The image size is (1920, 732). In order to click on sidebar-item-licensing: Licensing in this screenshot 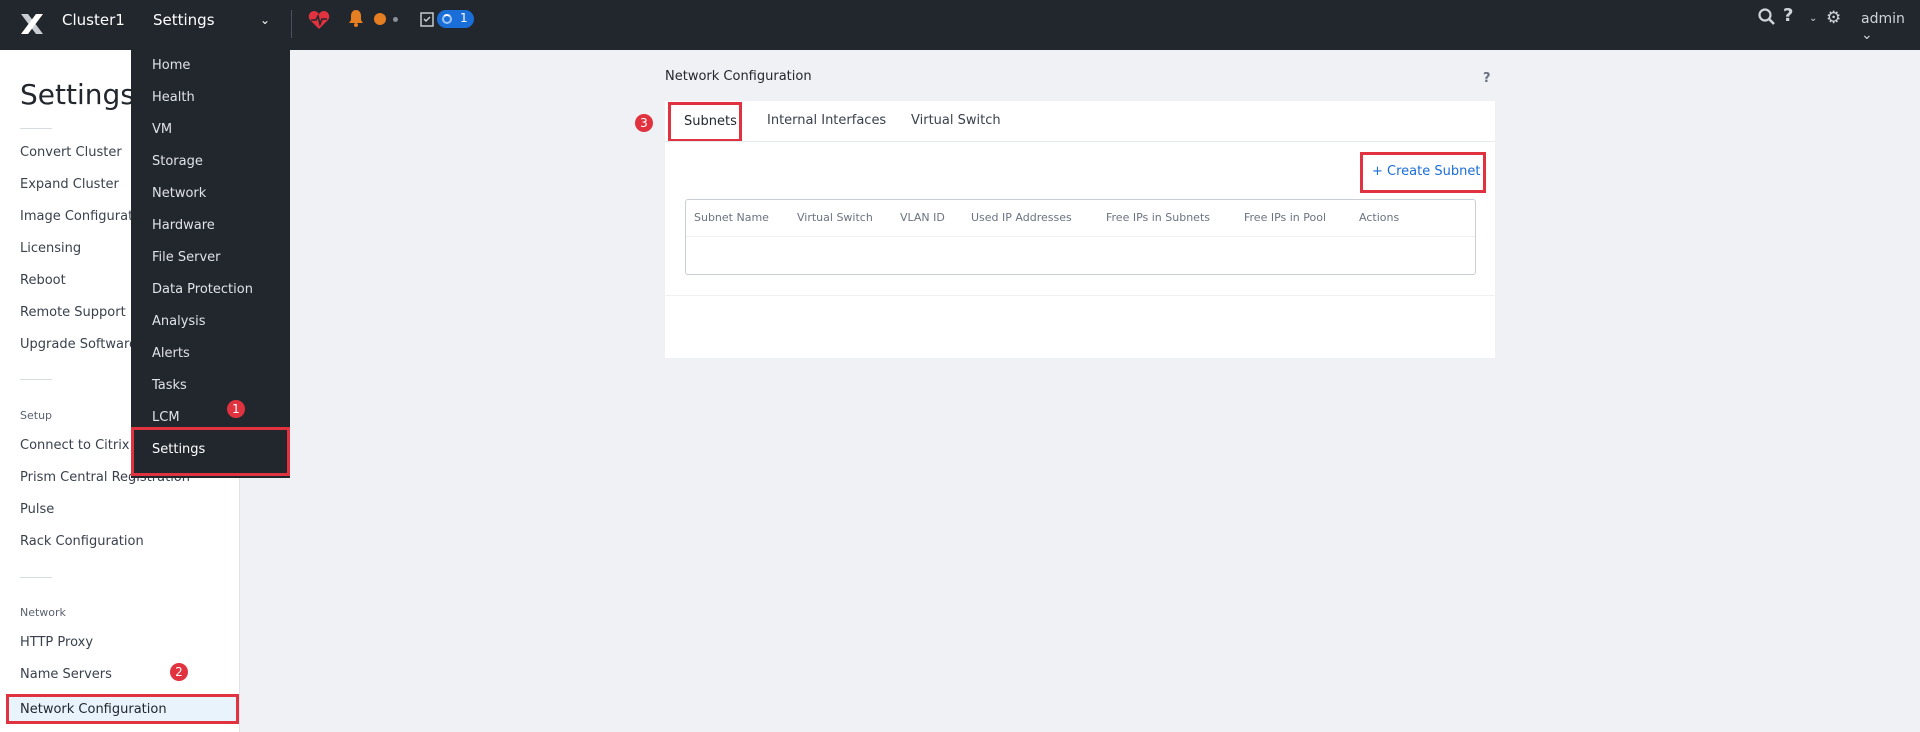, I will do `click(50, 248)`.